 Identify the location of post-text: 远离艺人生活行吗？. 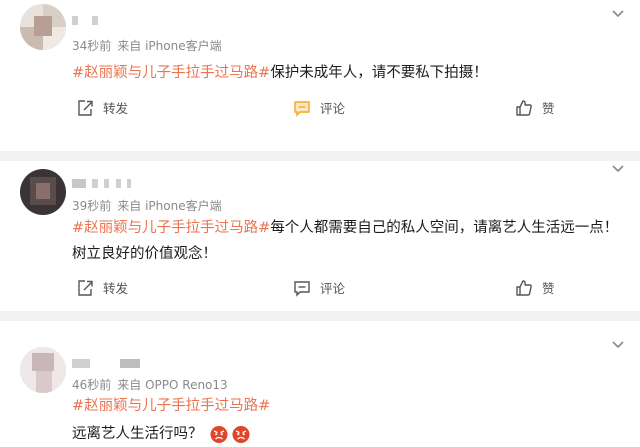
(137, 434).